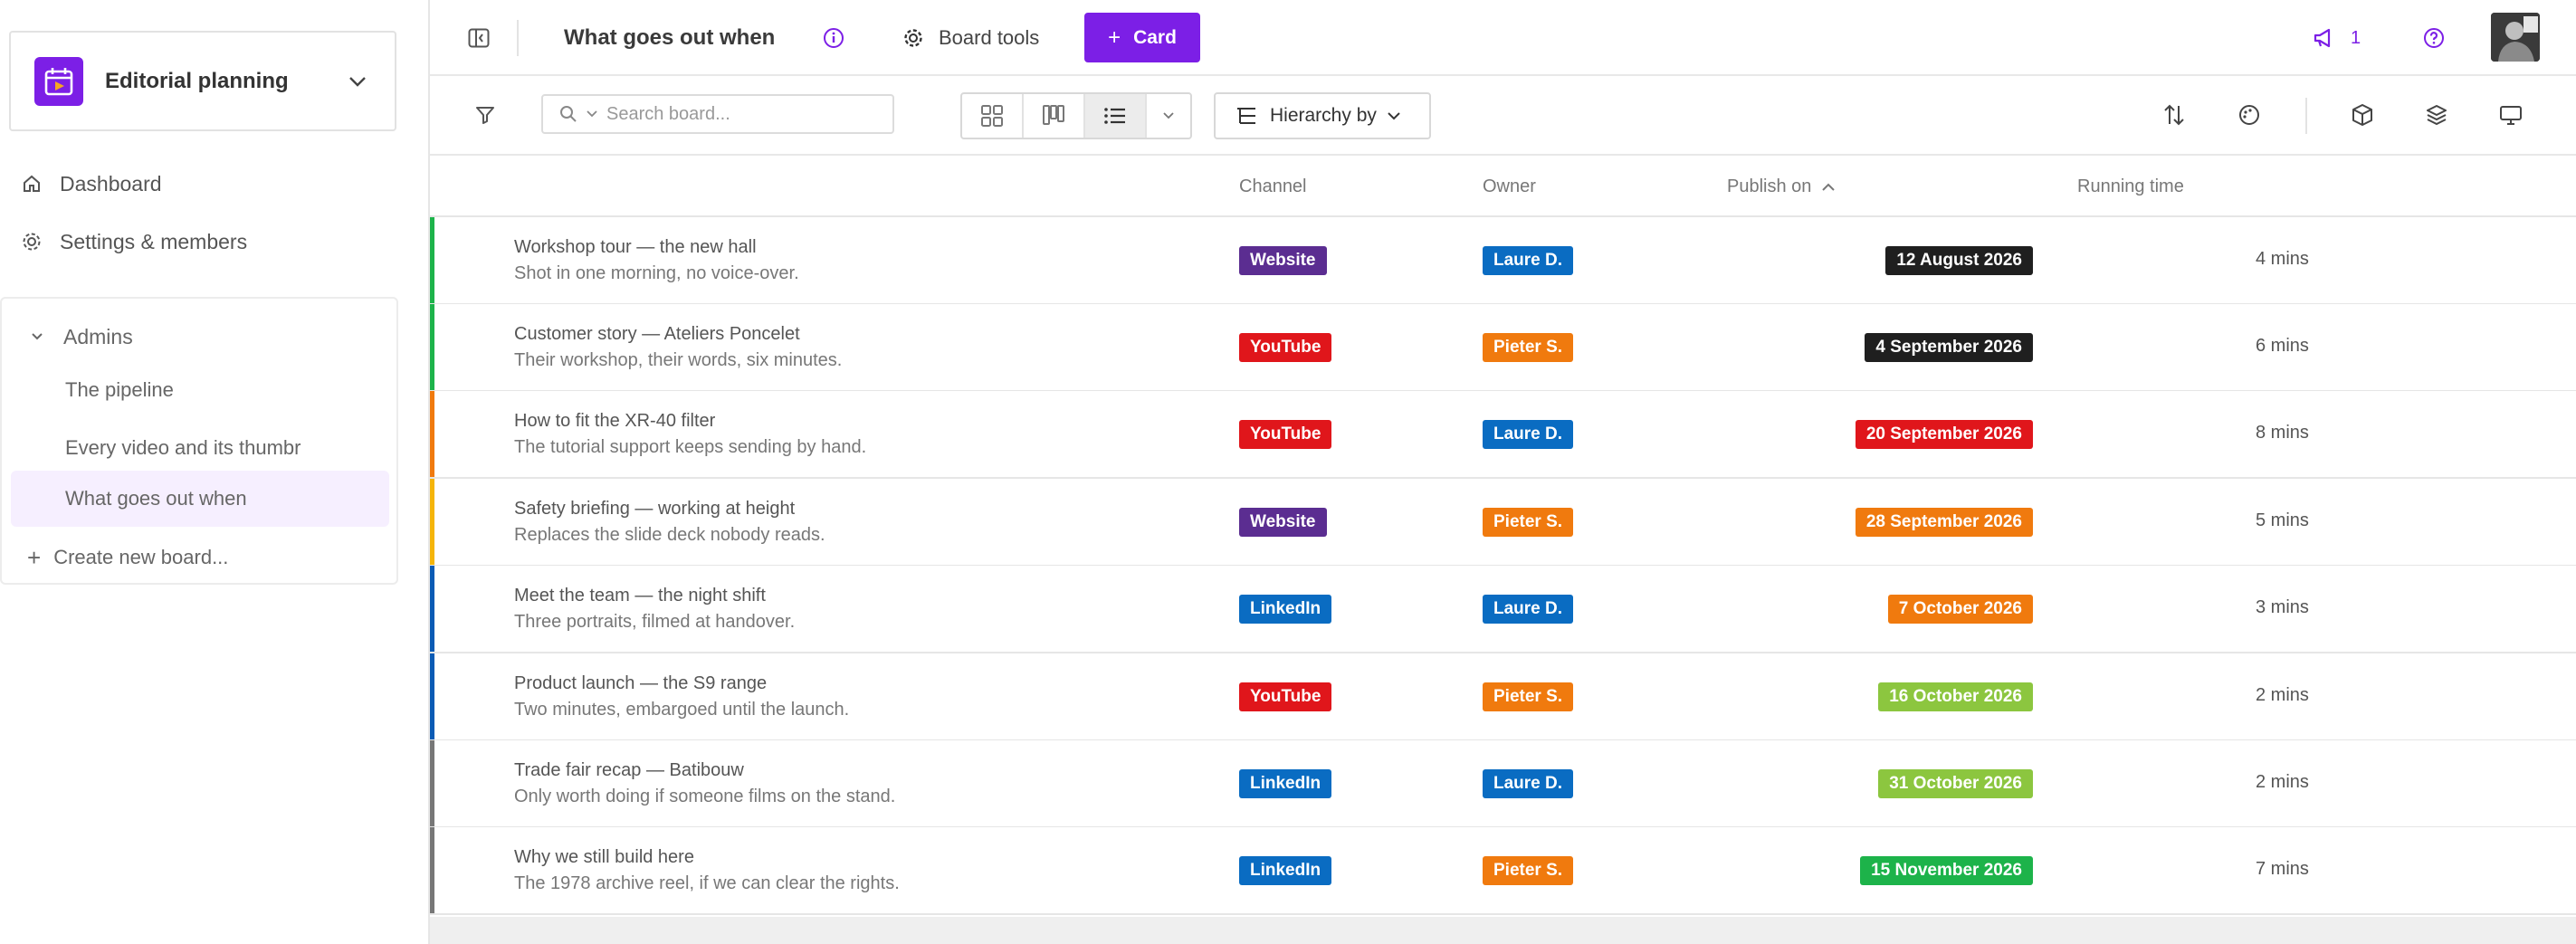  Describe the element at coordinates (1769, 186) in the screenshot. I see `column-header-label: Publish on` at that location.